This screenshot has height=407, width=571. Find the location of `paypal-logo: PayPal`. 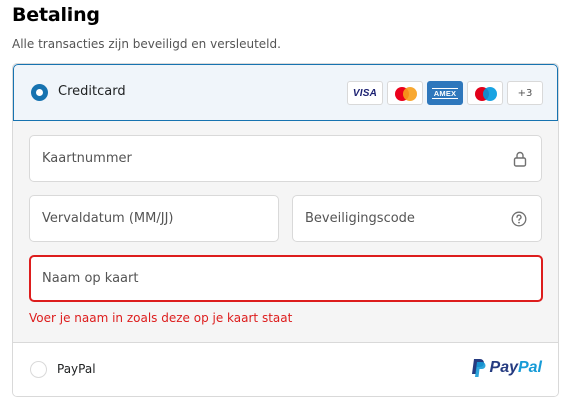

paypal-logo: PayPal is located at coordinates (506, 368).